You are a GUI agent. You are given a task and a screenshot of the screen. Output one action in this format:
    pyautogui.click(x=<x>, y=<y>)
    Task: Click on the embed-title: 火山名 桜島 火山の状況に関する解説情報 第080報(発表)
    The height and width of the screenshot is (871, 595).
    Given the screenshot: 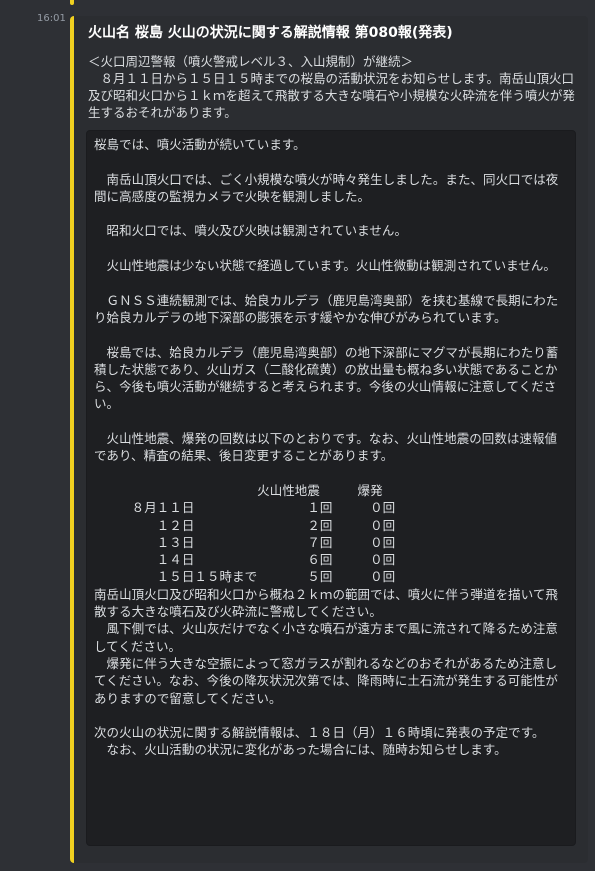 What is the action you would take?
    pyautogui.click(x=270, y=33)
    